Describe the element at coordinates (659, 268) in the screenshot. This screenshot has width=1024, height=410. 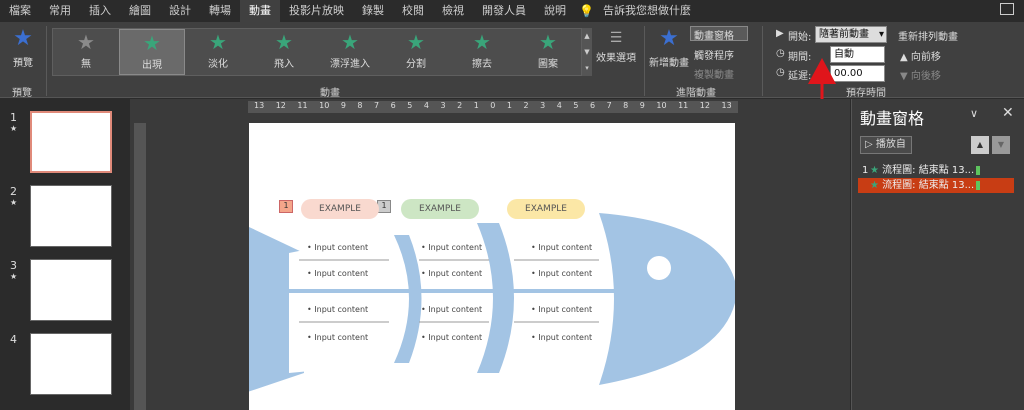
I see `fish-eye` at that location.